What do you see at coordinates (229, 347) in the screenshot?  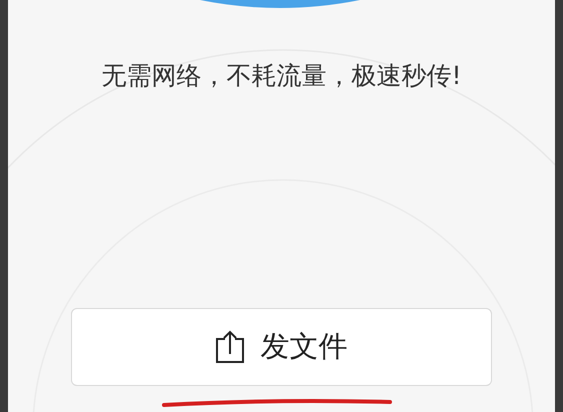 I see `upload-icon` at bounding box center [229, 347].